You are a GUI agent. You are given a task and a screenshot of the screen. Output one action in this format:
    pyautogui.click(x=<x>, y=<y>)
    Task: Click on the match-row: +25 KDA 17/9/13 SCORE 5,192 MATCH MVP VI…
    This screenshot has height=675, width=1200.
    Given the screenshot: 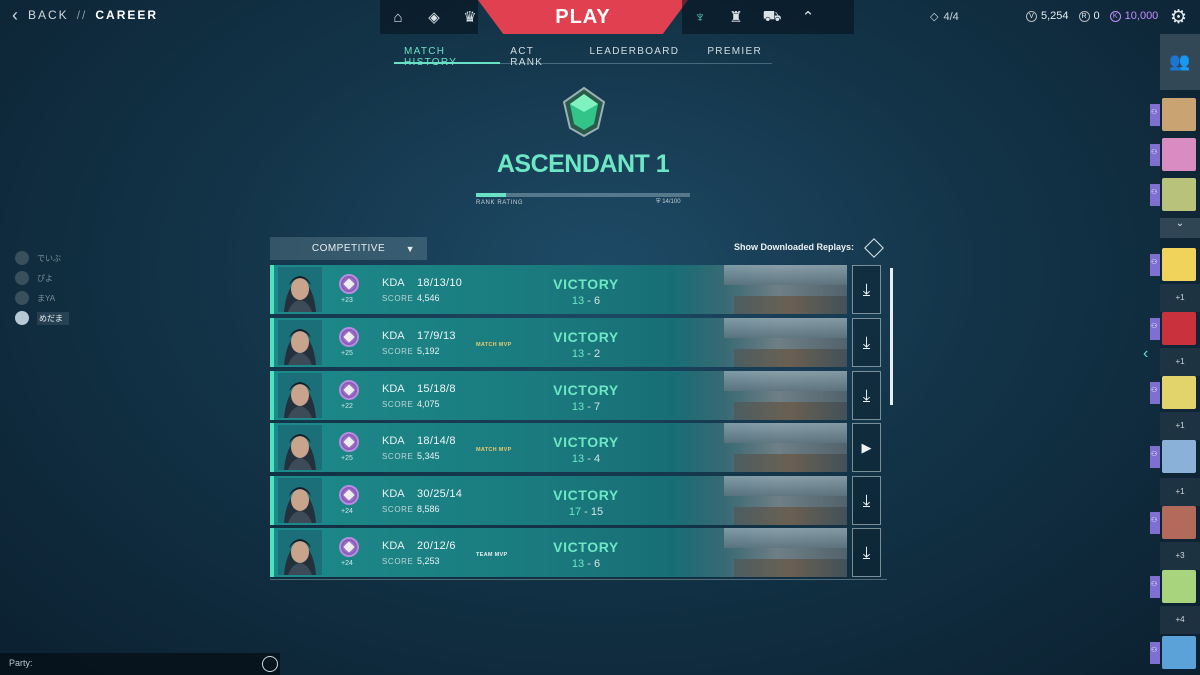 What is the action you would take?
    pyautogui.click(x=558, y=342)
    